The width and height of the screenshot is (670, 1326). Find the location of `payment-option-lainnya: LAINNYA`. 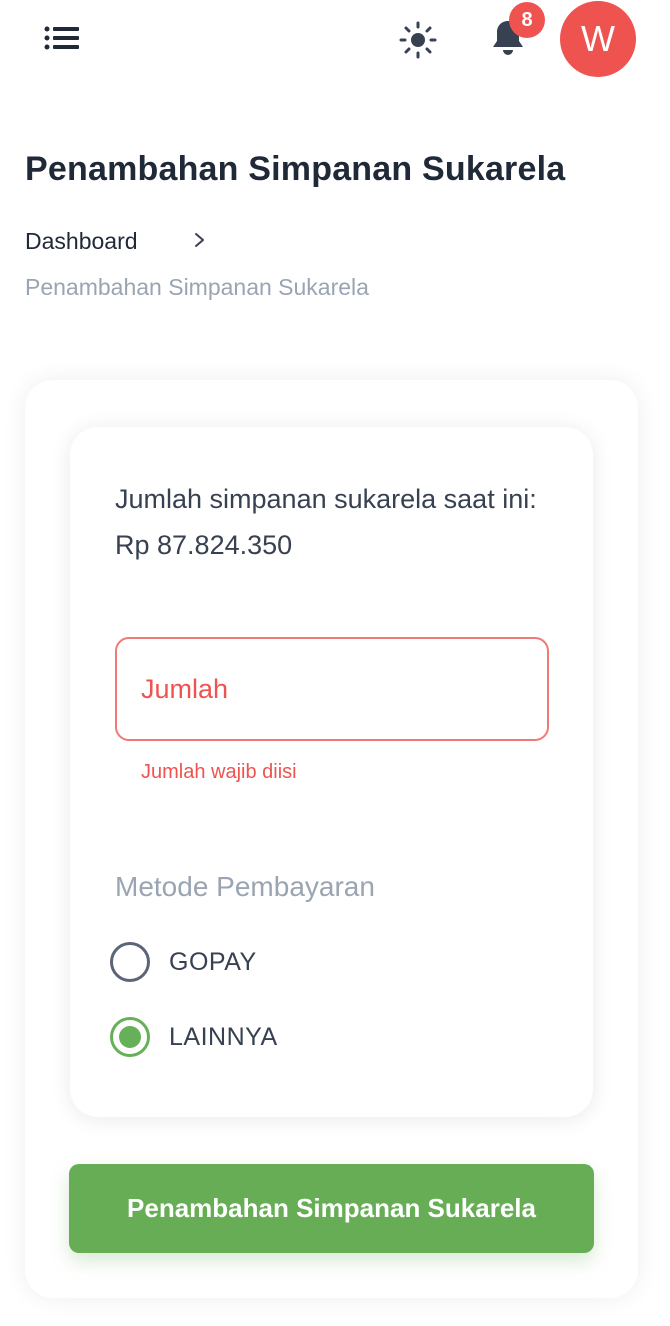

payment-option-lainnya: LAINNYA is located at coordinates (194, 1037).